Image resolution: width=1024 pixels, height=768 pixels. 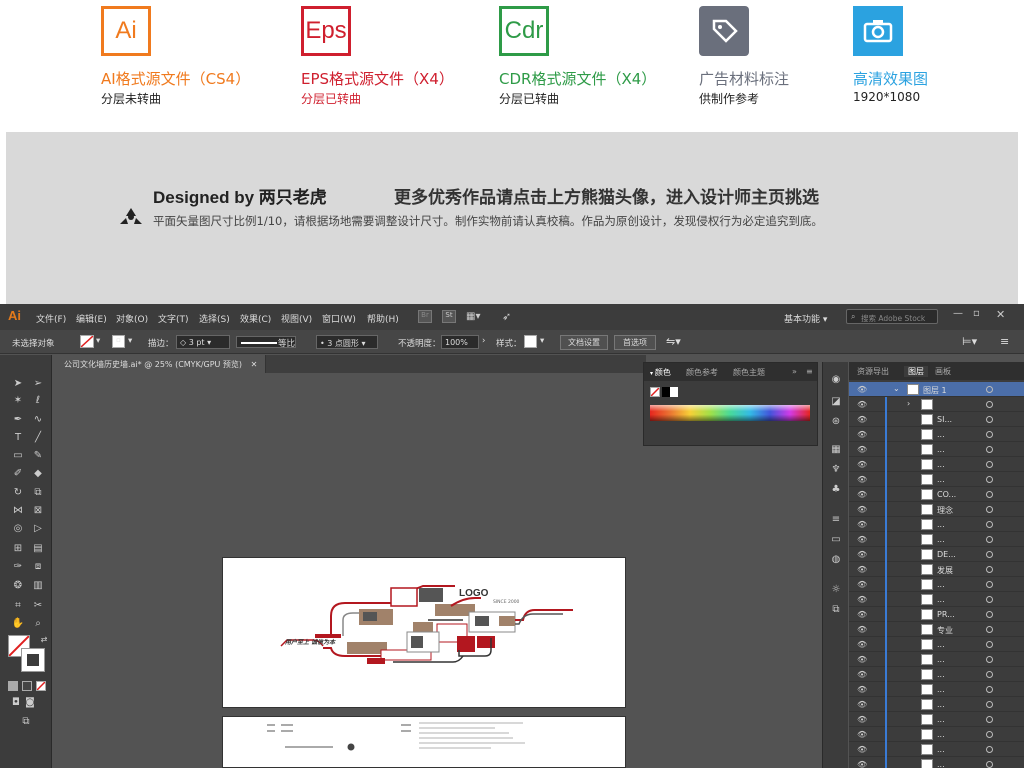 What do you see at coordinates (38, 606) in the screenshot?
I see `slice-tool-icon: ✂` at bounding box center [38, 606].